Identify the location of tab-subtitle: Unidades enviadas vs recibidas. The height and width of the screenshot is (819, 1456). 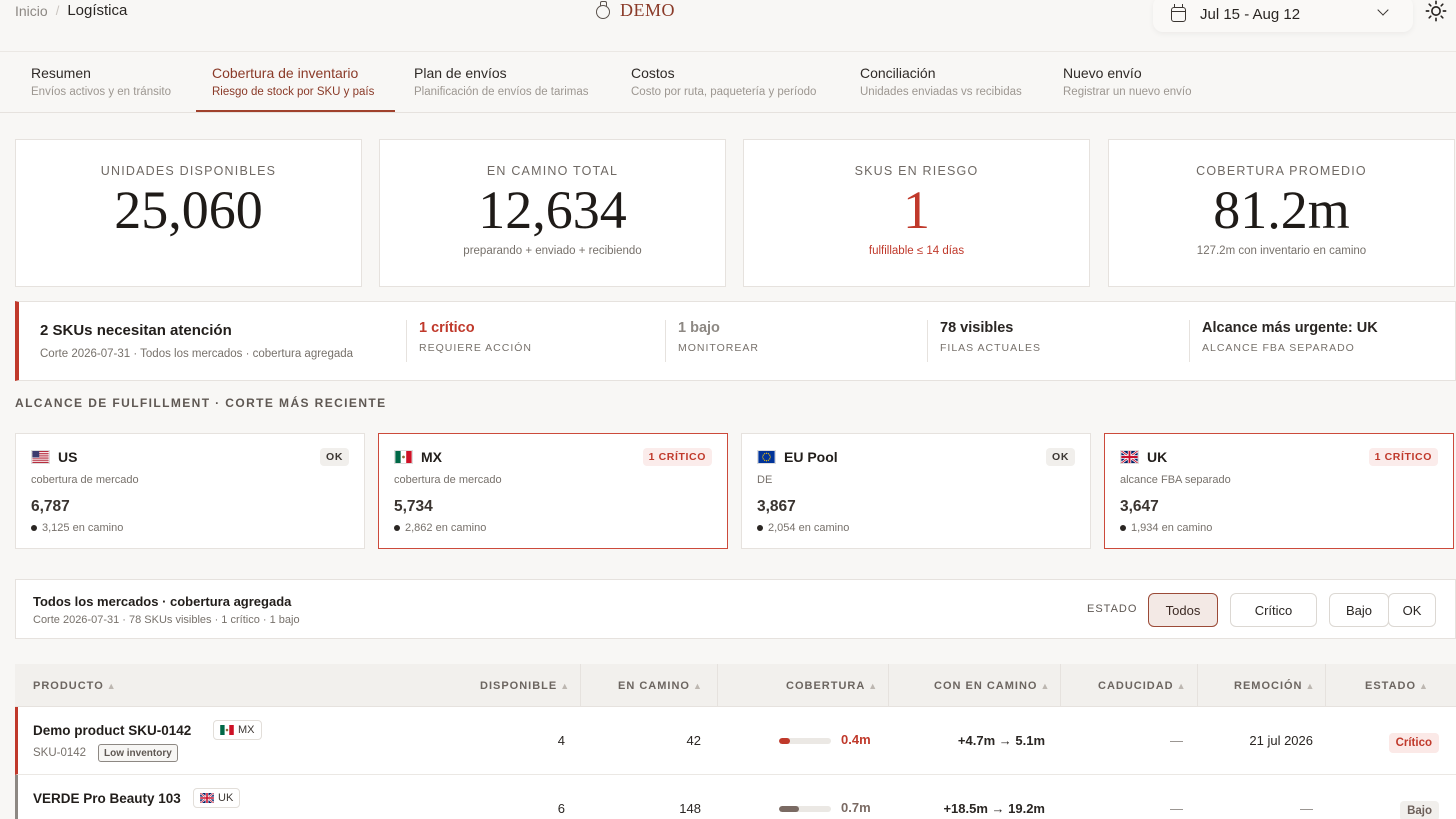
(941, 92).